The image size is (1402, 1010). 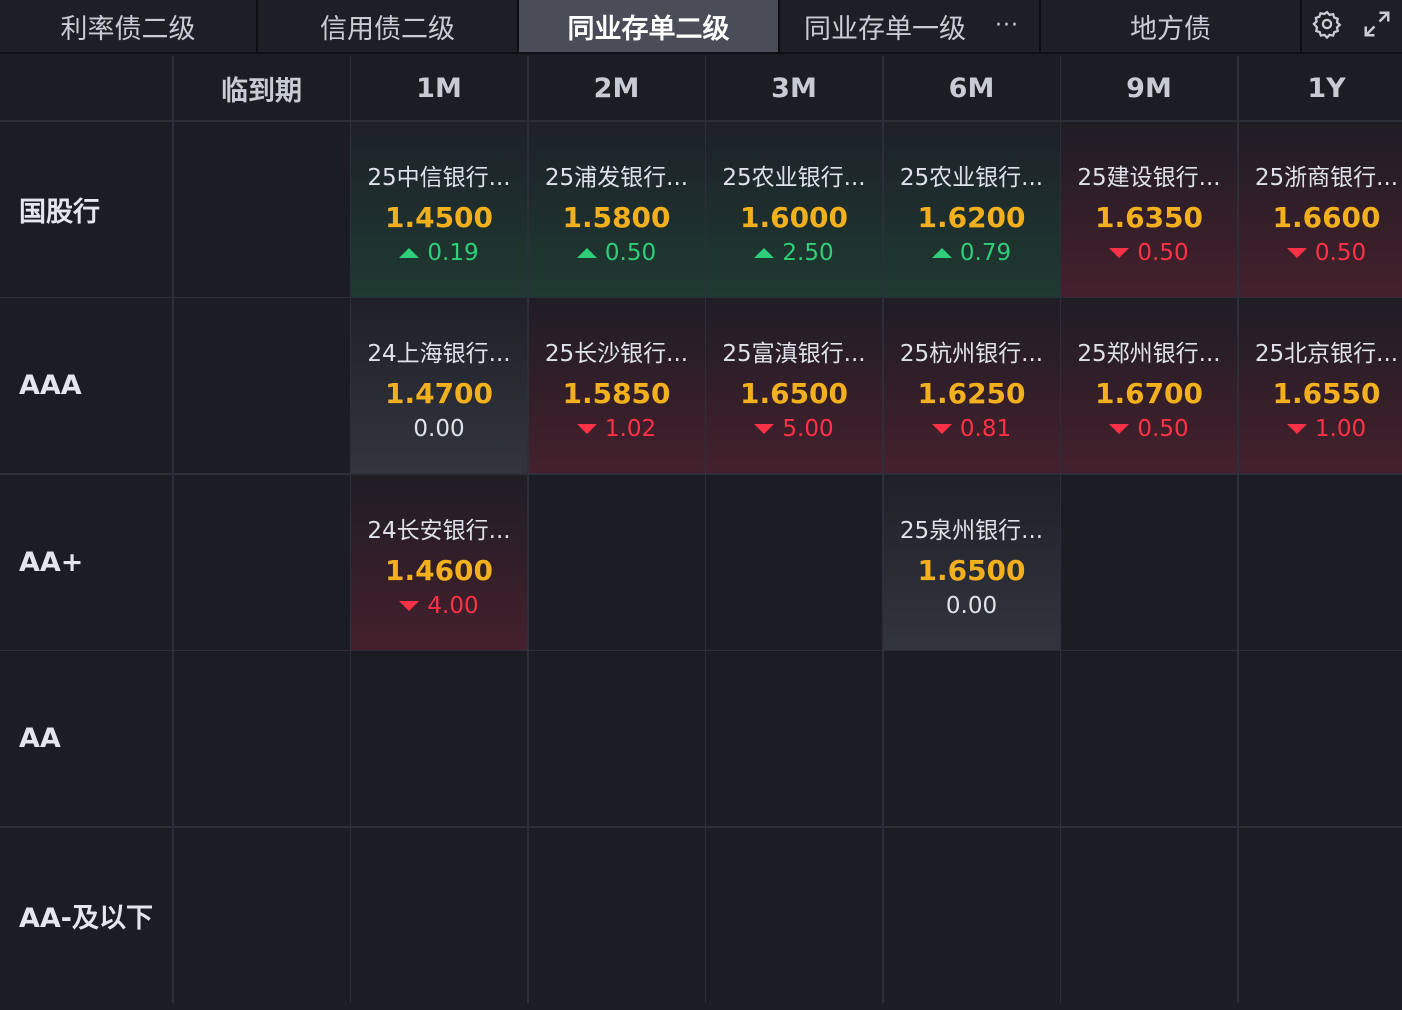 I want to click on tab-label: 信用债二级, so click(x=387, y=29).